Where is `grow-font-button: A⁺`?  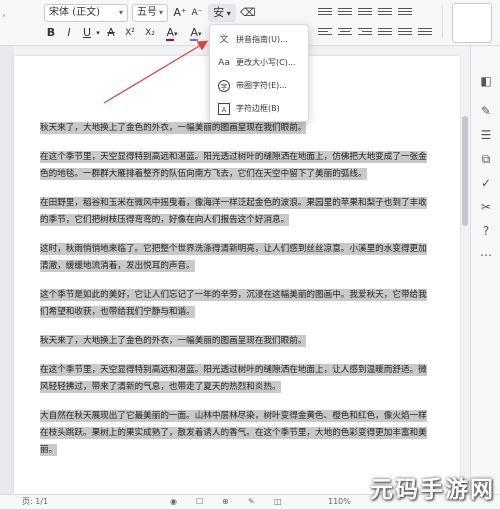
grow-font-button: A⁺ is located at coordinates (180, 13).